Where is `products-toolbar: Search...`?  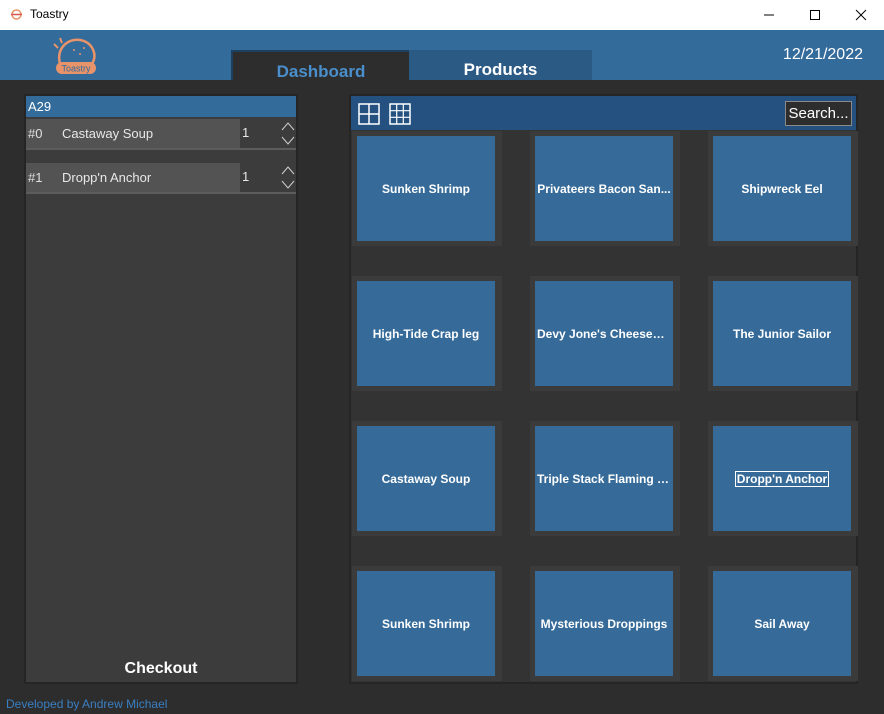
products-toolbar: Search... is located at coordinates (603, 113).